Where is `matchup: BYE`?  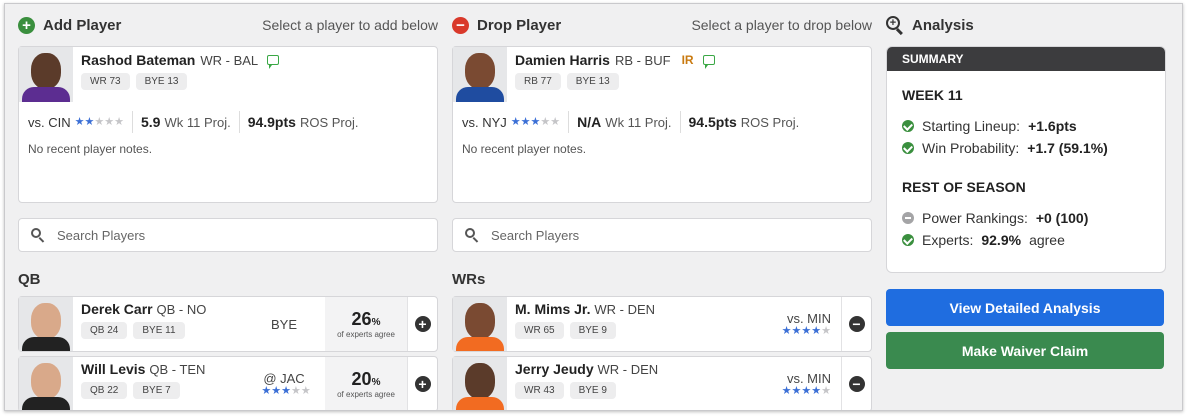 matchup: BYE is located at coordinates (284, 324).